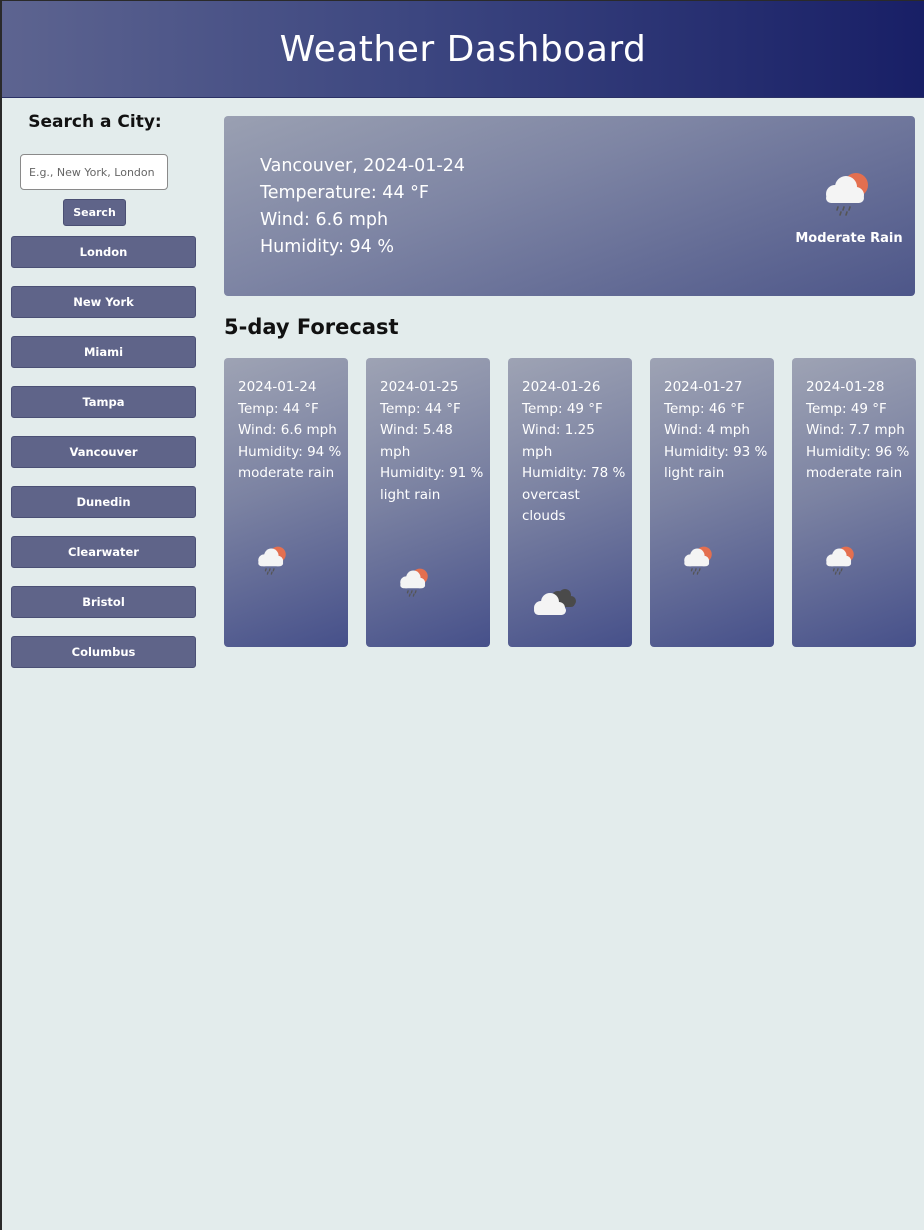  I want to click on forecast-temp: Temp: 46 °F, so click(704, 408).